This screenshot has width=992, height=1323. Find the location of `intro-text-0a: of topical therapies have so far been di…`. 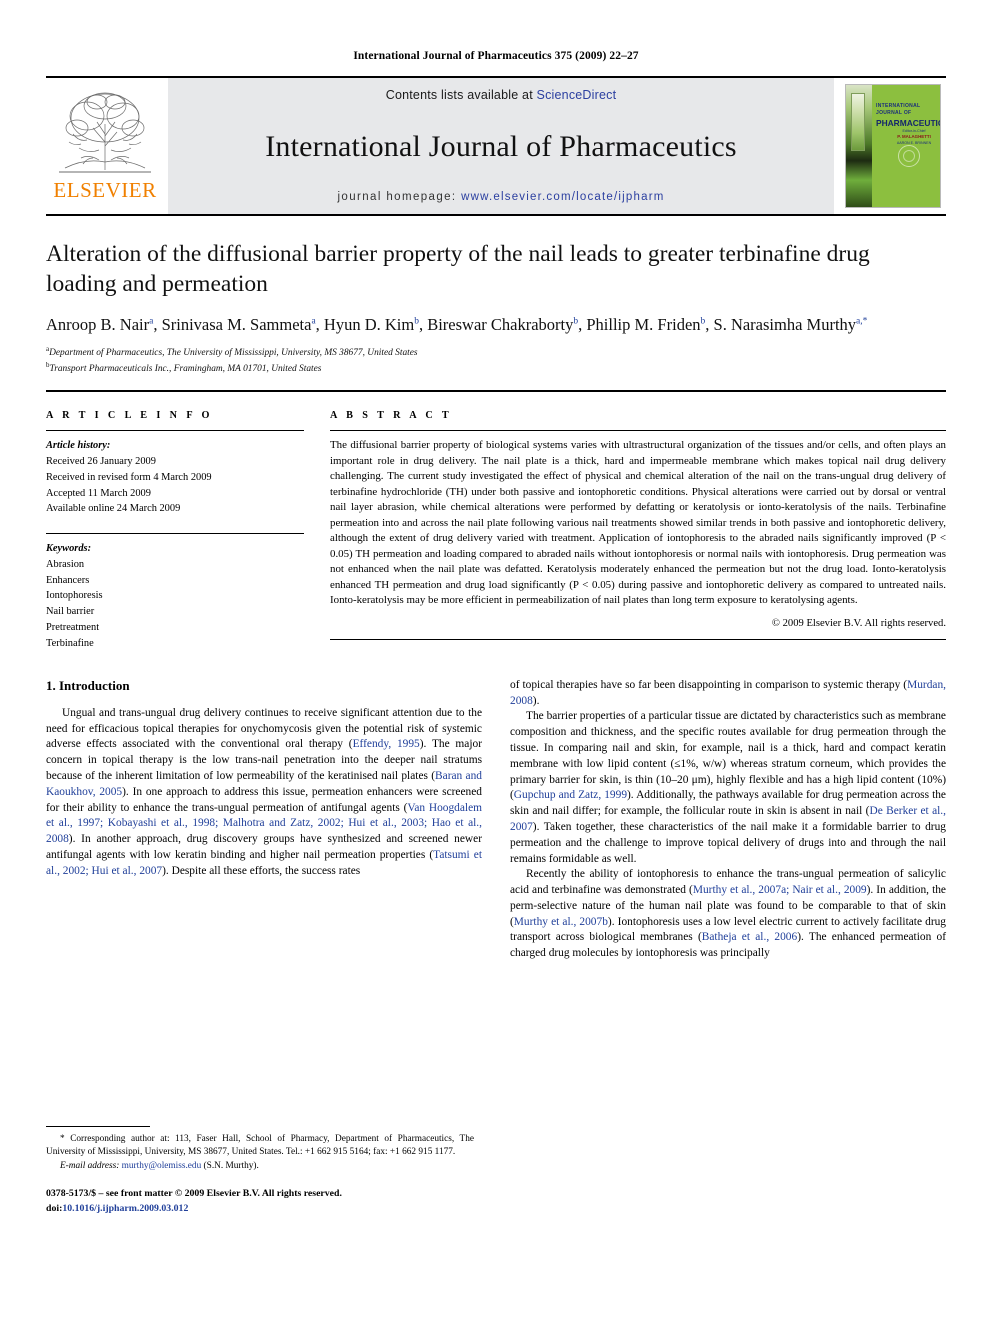

intro-text-0a: of topical therapies have so far been di… is located at coordinates (709, 684).